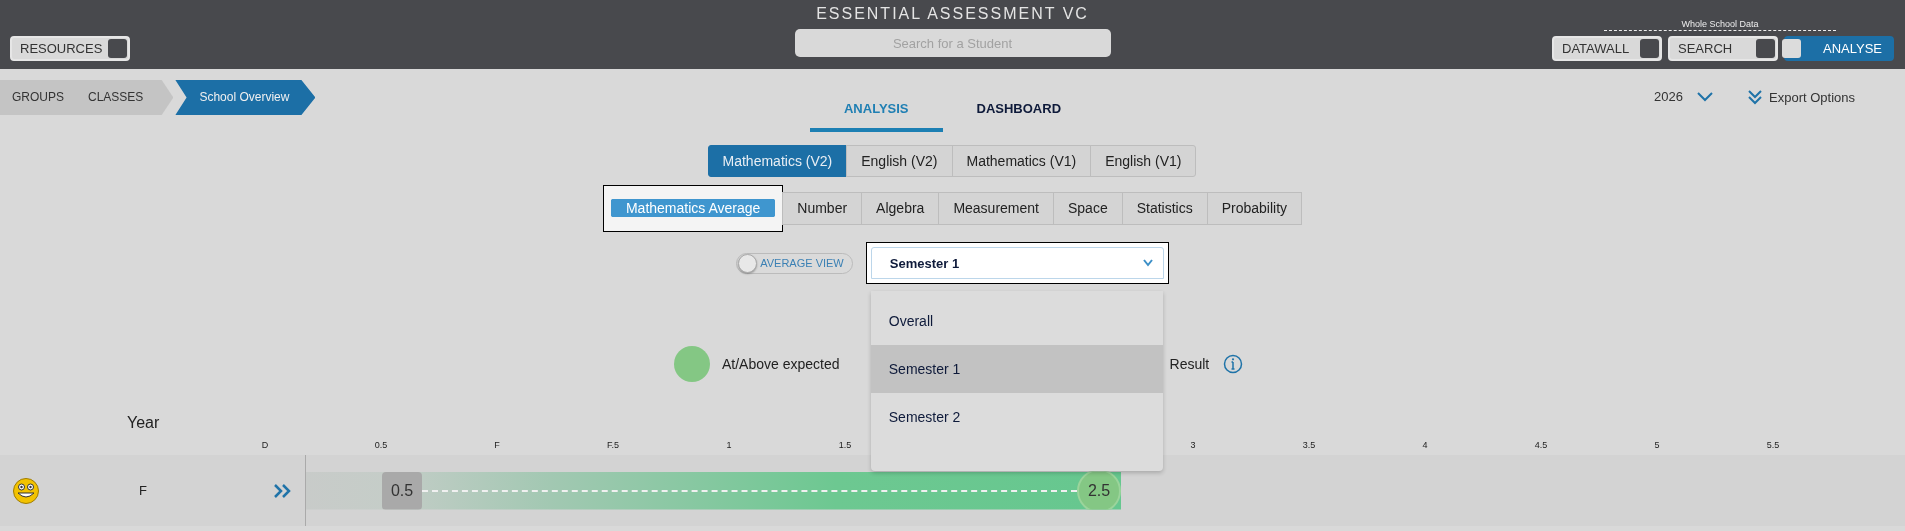 Image resolution: width=1905 pixels, height=531 pixels. I want to click on axis-tick-label: 4, so click(1425, 444).